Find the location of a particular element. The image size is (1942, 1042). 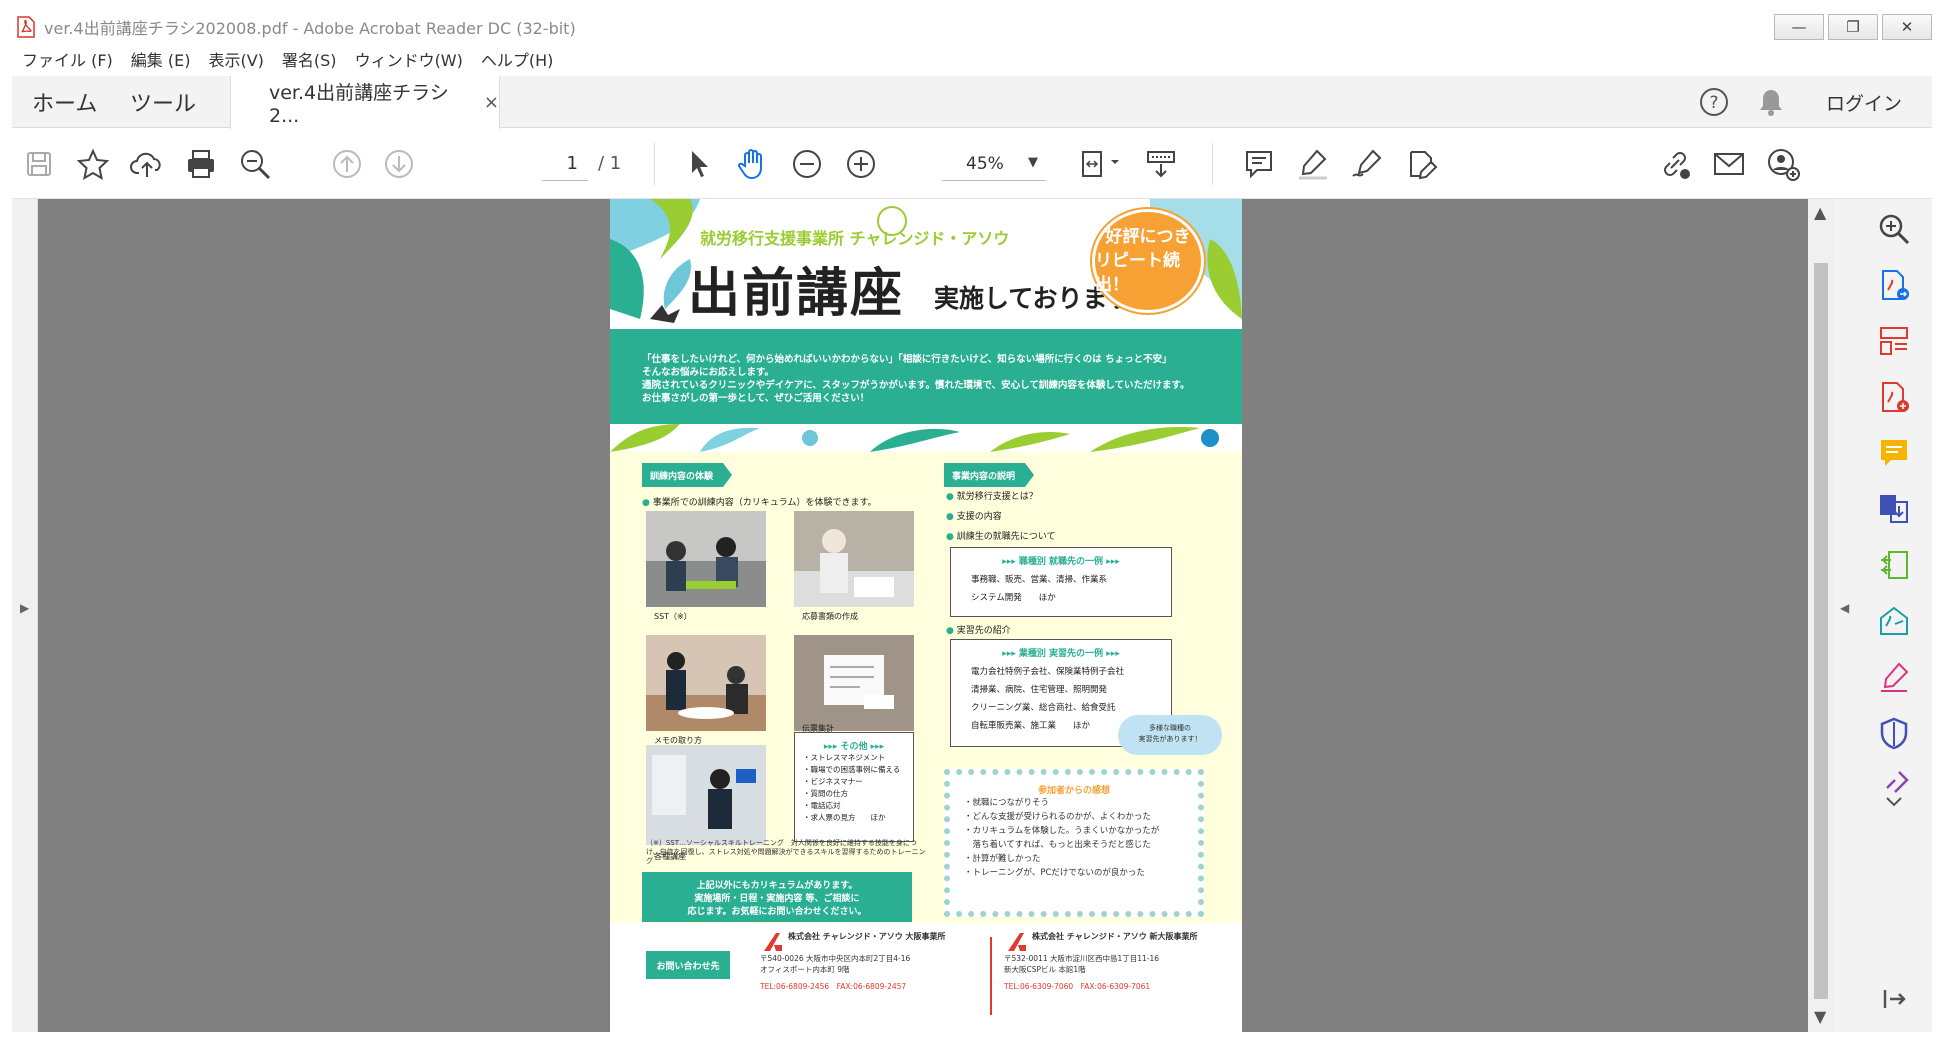

cloud-line: 実習先があります！ is located at coordinates (1170, 739).